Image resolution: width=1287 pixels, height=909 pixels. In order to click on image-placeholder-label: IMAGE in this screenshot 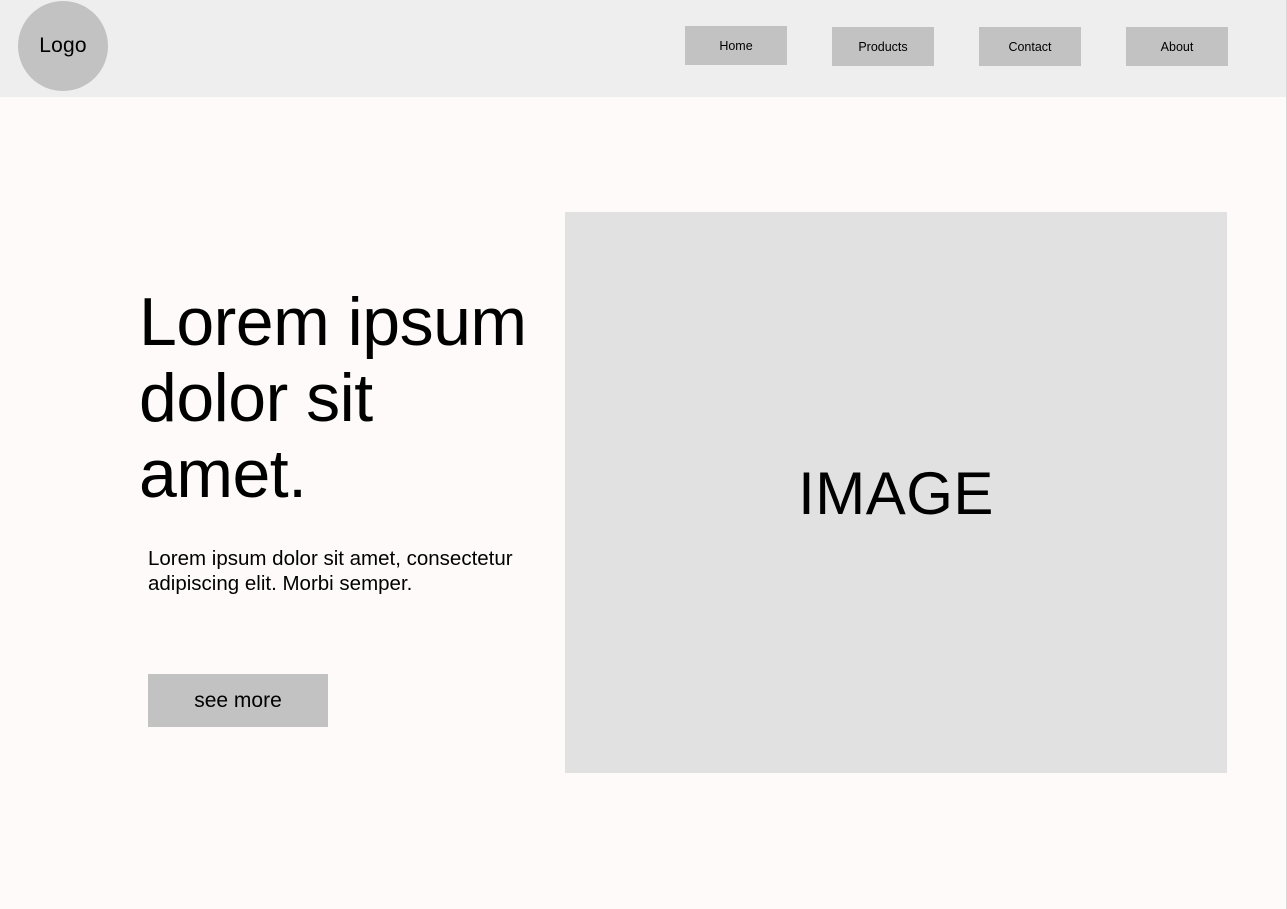, I will do `click(896, 493)`.